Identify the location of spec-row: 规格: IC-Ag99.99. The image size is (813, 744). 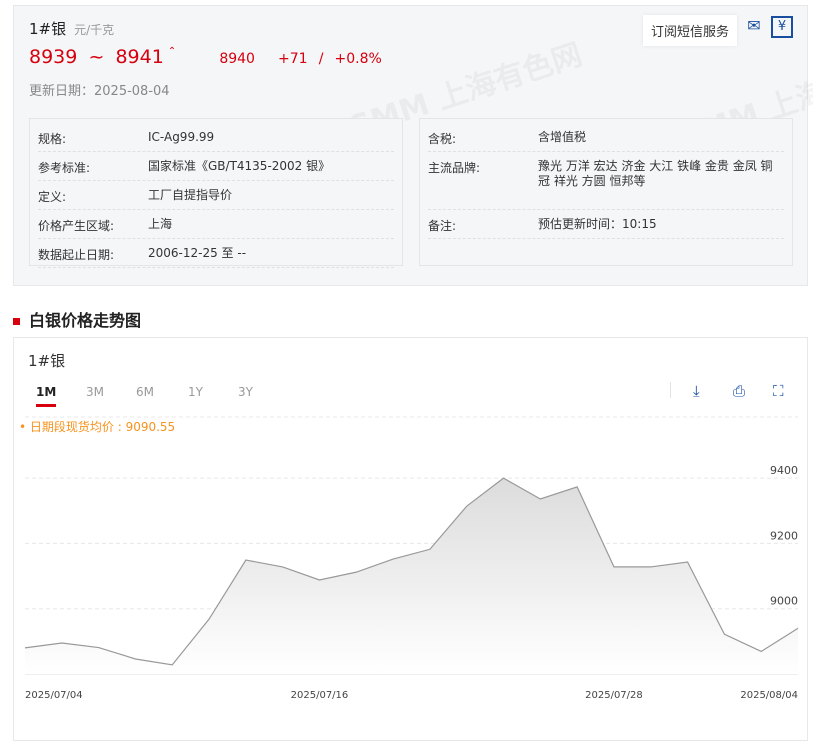
(216, 137).